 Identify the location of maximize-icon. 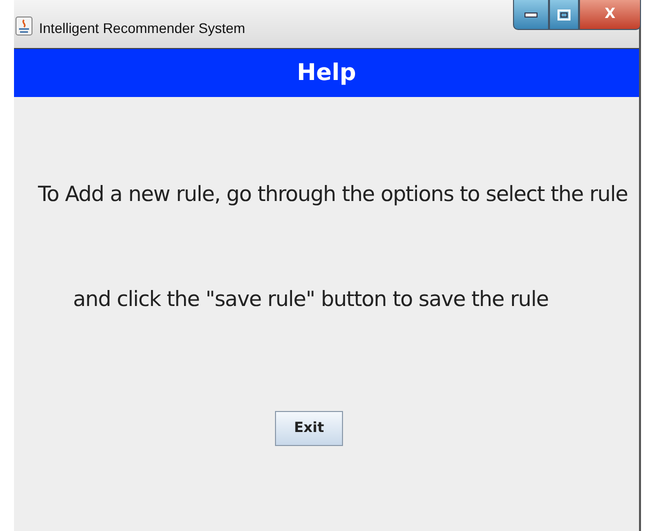
(564, 14).